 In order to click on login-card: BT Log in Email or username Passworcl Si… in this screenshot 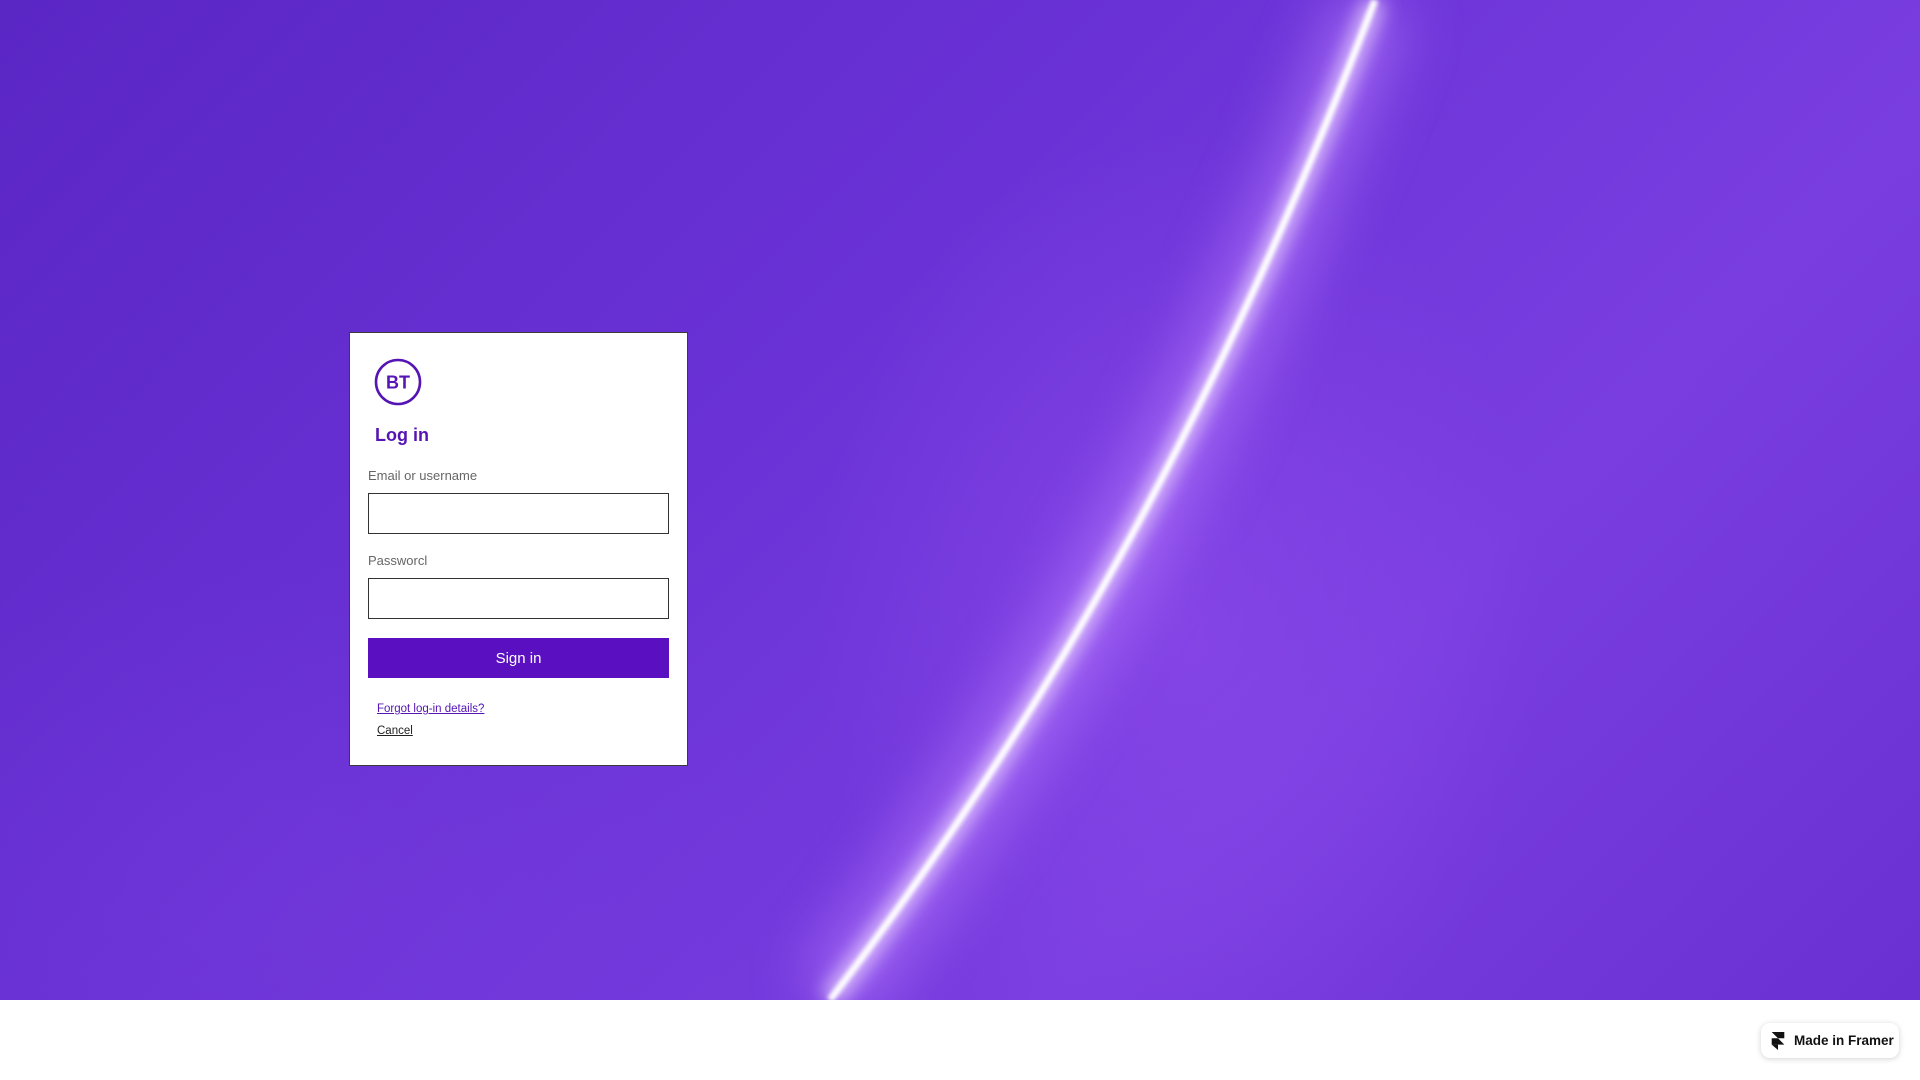, I will do `click(518, 549)`.